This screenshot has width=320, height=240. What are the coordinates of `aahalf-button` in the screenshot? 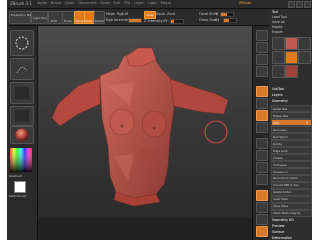 It's located at (262, 71).